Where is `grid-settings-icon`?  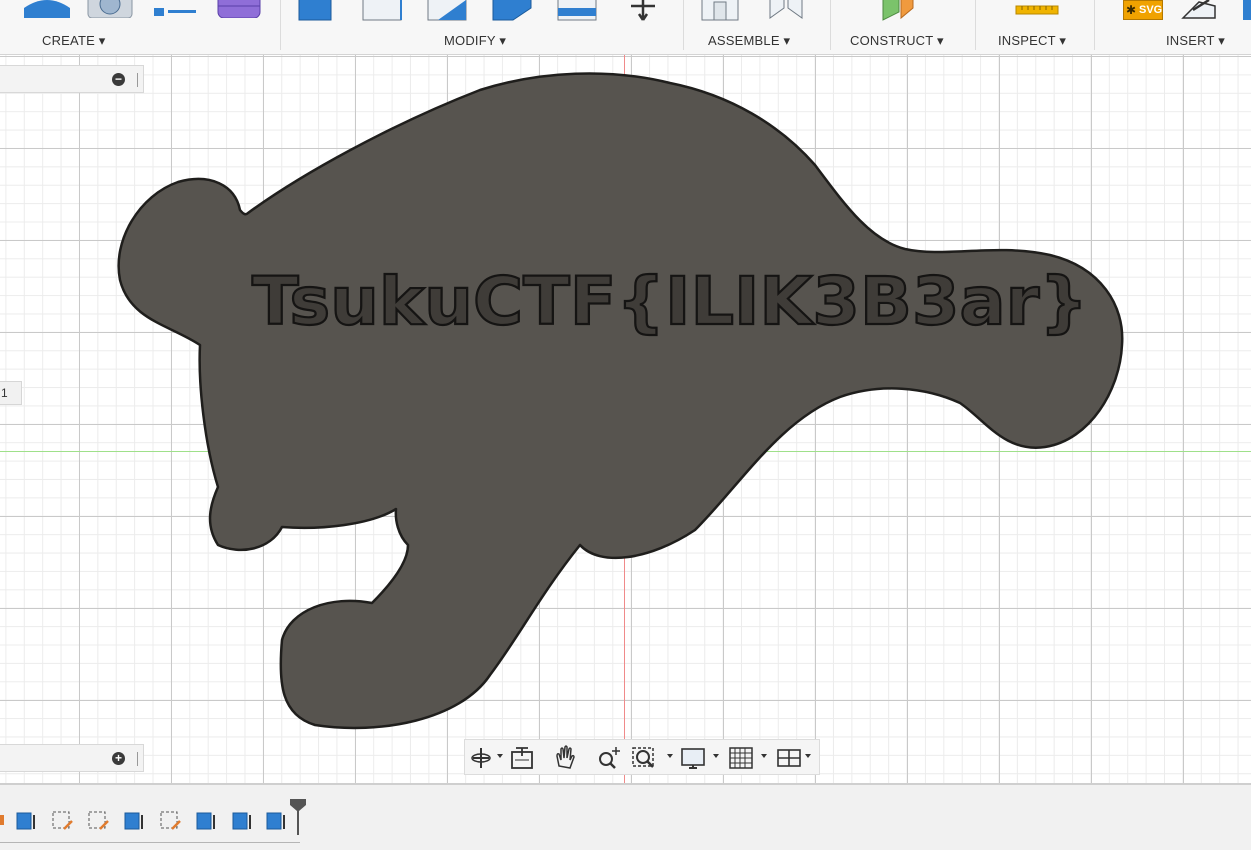
grid-settings-icon is located at coordinates (742, 758).